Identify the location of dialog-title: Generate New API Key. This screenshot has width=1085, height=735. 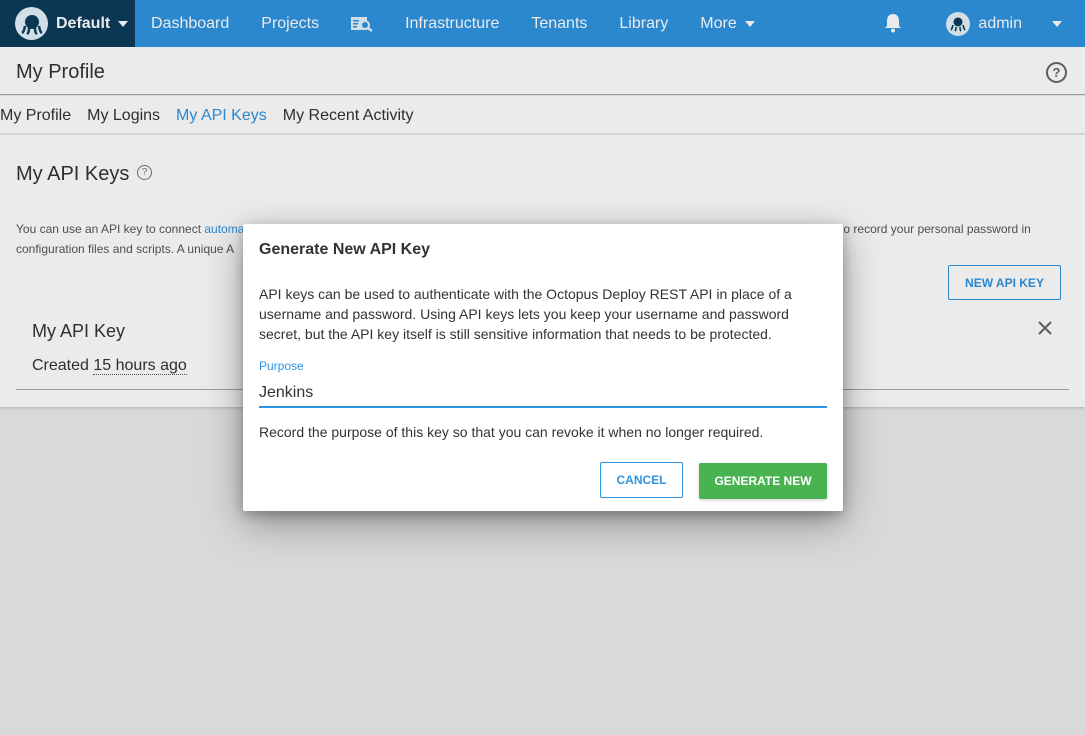
(345, 249).